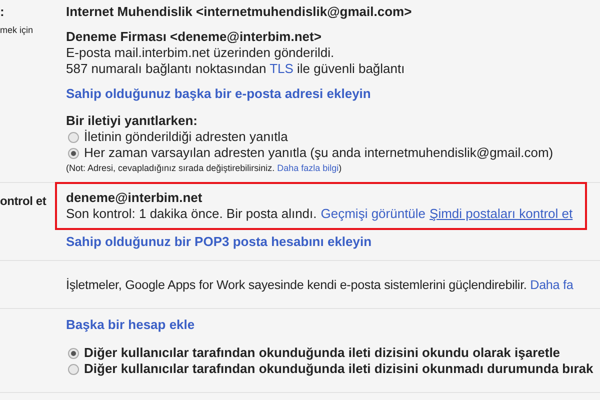  What do you see at coordinates (17, 30) in the screenshot?
I see `section-hint: mek için` at bounding box center [17, 30].